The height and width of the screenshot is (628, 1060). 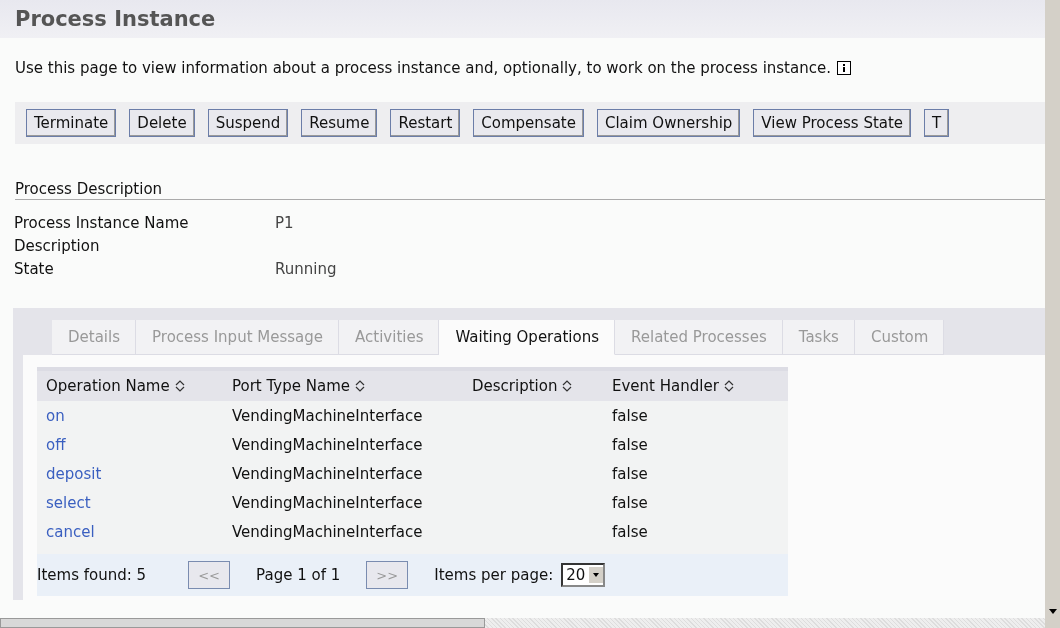 What do you see at coordinates (162, 123) in the screenshot?
I see `action-button: Delete` at bounding box center [162, 123].